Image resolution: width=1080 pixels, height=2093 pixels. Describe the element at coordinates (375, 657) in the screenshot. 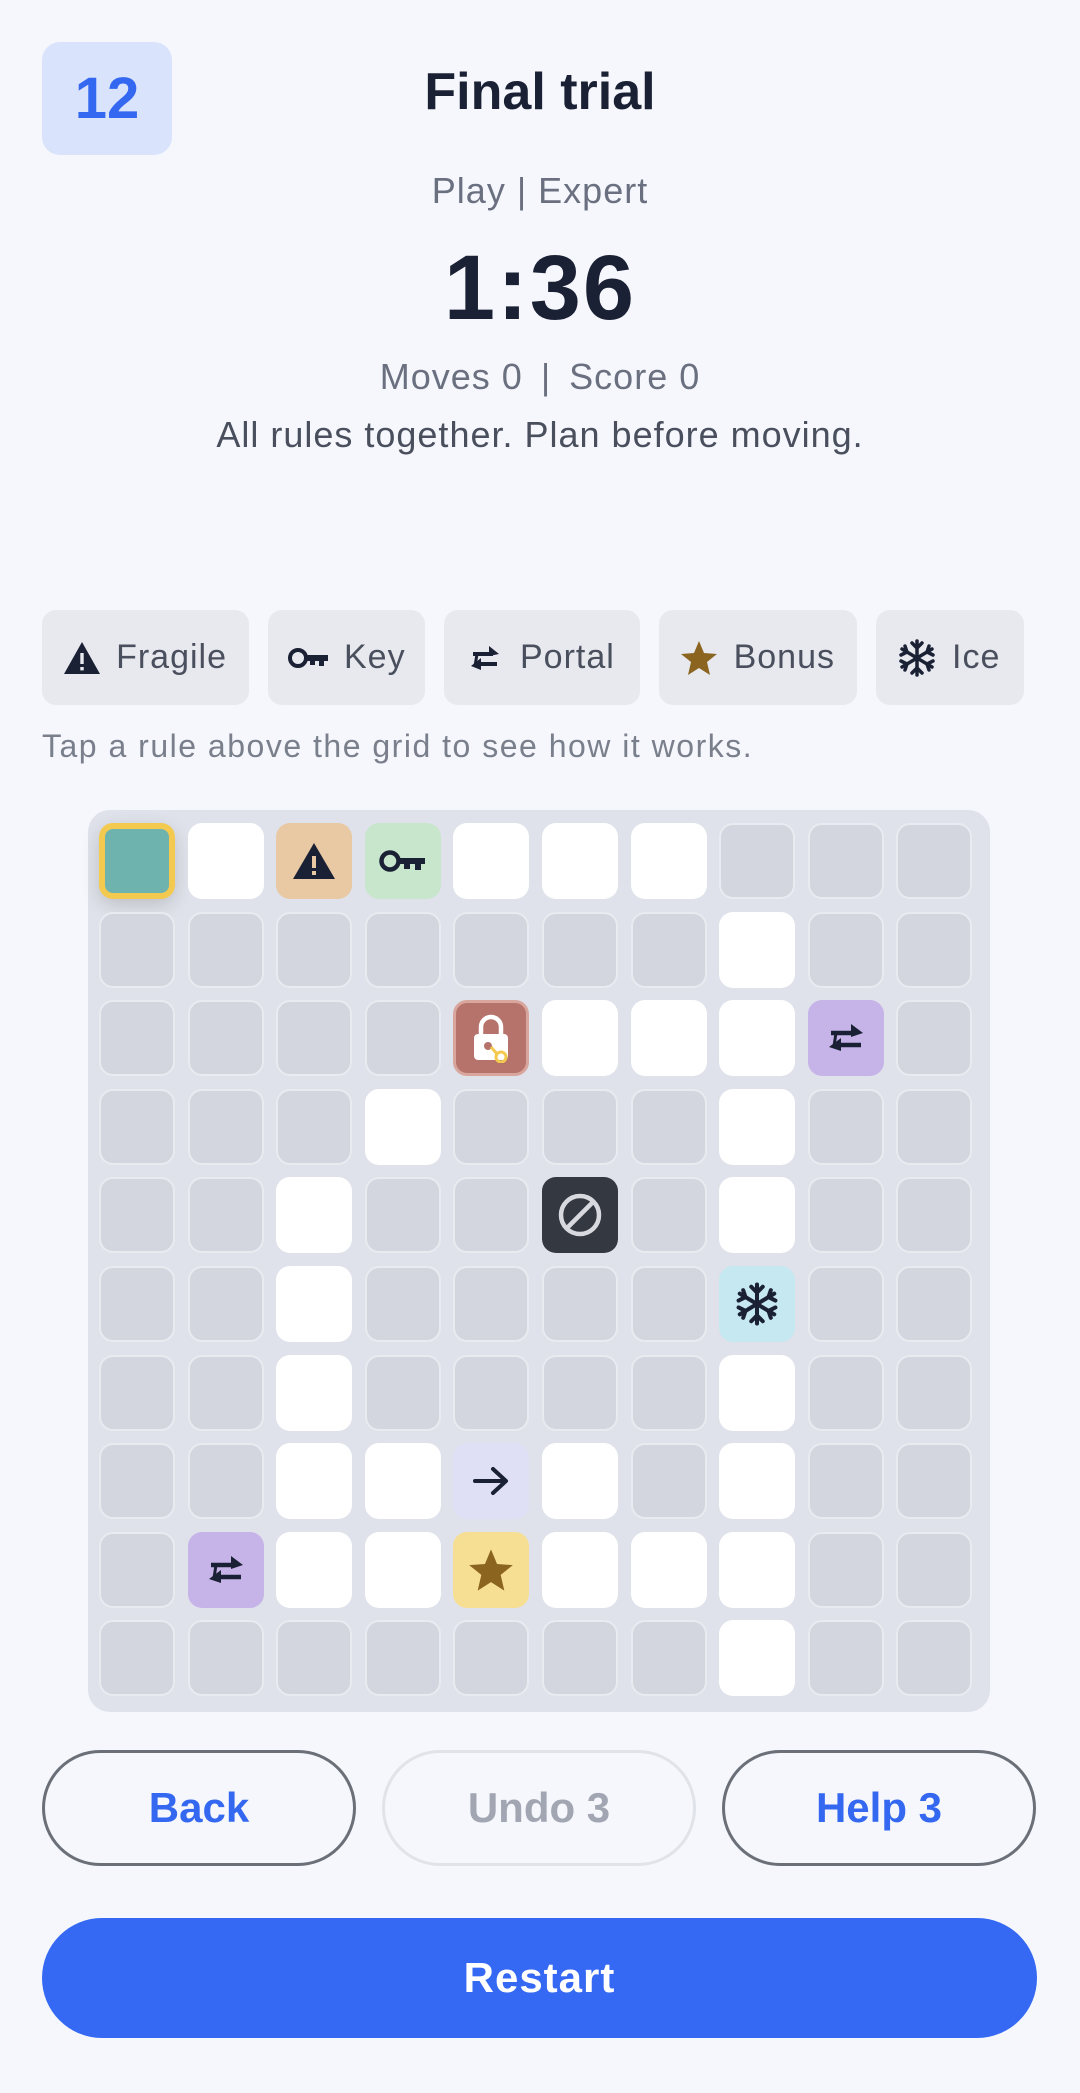

I see `rule-chip-label: Key` at that location.